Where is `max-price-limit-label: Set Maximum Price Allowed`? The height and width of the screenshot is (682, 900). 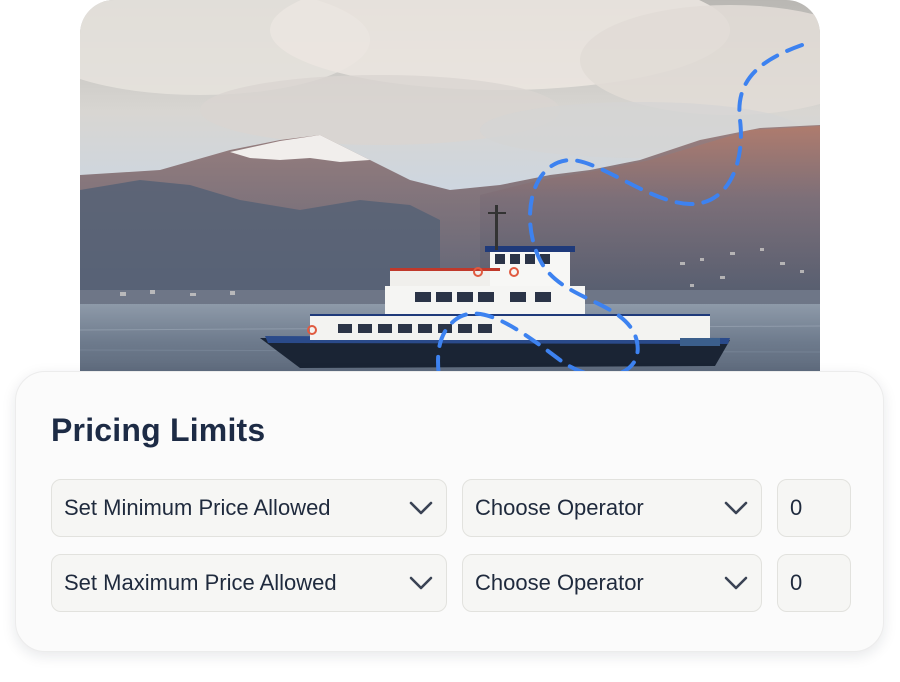 max-price-limit-label: Set Maximum Price Allowed is located at coordinates (200, 582).